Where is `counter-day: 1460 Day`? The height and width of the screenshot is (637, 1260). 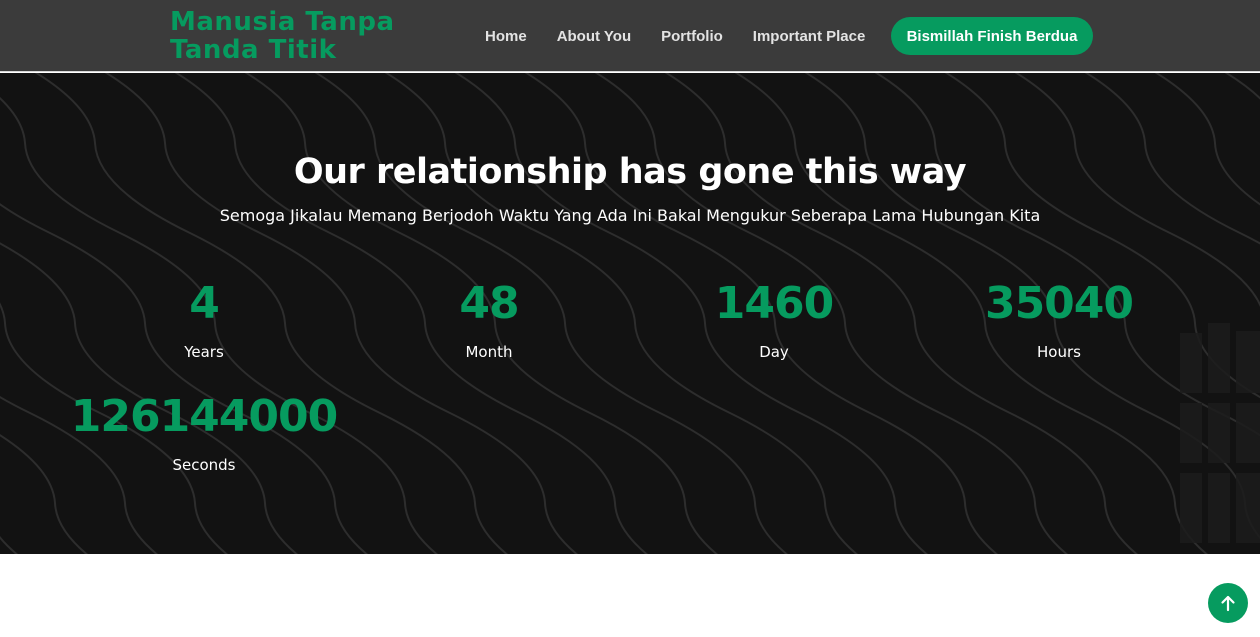
counter-day: 1460 Day is located at coordinates (774, 320).